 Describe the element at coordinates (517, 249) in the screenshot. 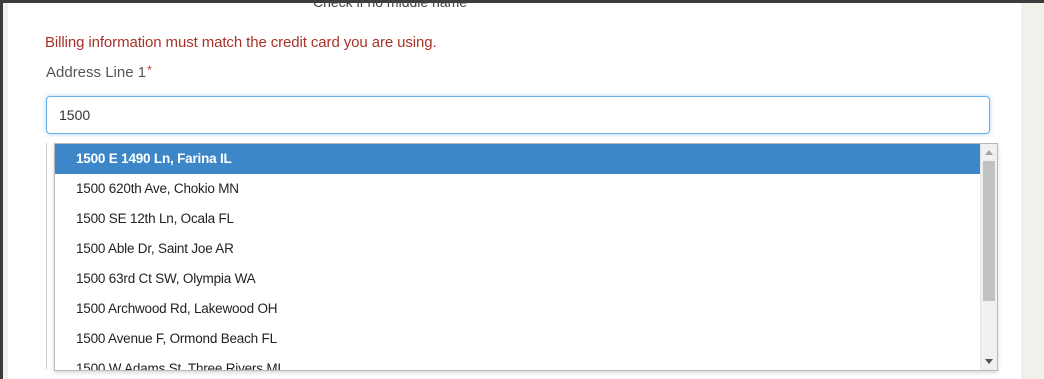

I see `suggestion-option: 1500 Able Dr, Saint Joe AR` at that location.